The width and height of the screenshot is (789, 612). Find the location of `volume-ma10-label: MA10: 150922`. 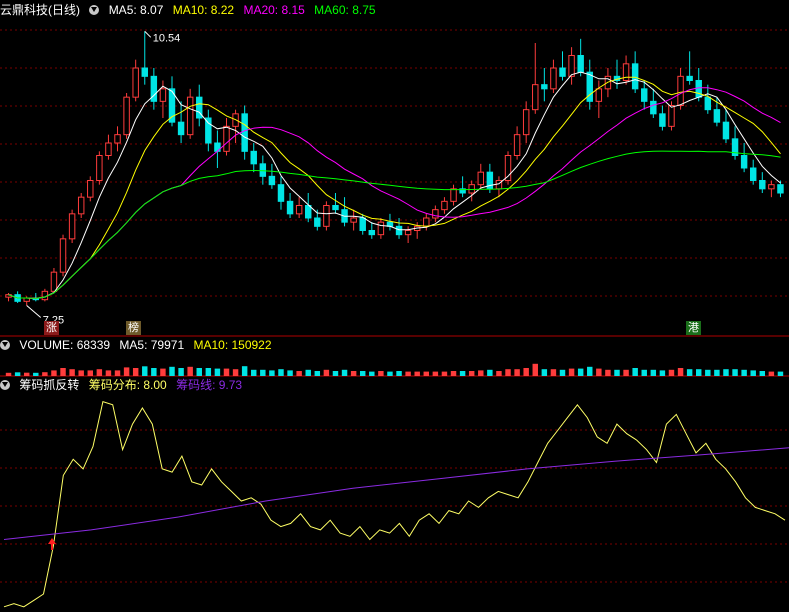

volume-ma10-label: MA10: 150922 is located at coordinates (232, 345).